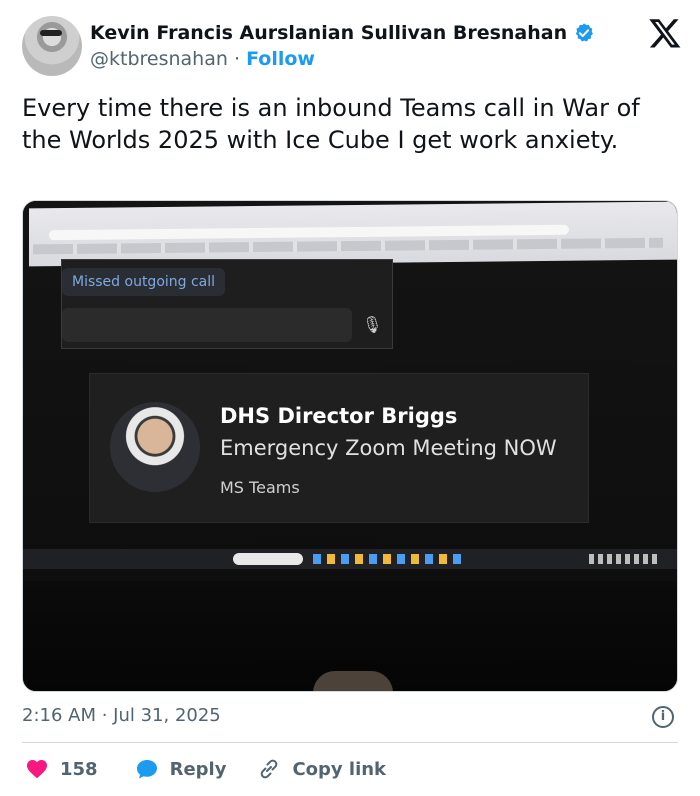 This screenshot has width=700, height=796. What do you see at coordinates (350, 742) in the screenshot?
I see `divider` at bounding box center [350, 742].